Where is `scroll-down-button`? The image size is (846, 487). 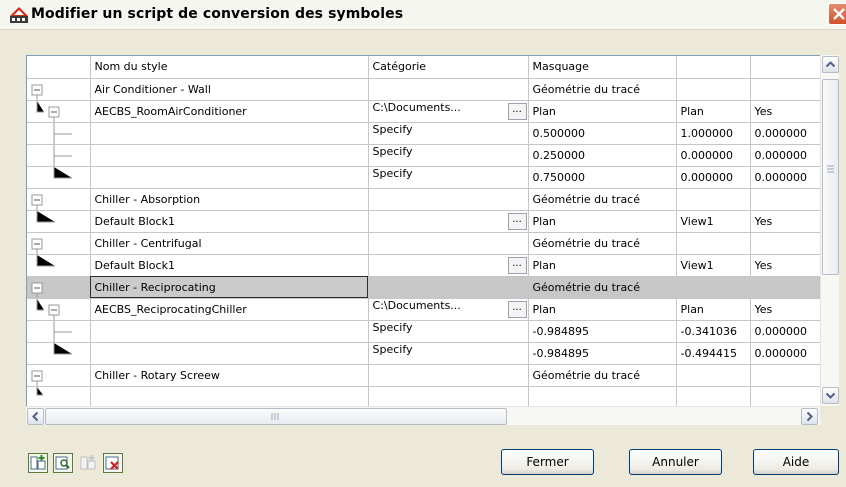
scroll-down-button is located at coordinates (830, 395).